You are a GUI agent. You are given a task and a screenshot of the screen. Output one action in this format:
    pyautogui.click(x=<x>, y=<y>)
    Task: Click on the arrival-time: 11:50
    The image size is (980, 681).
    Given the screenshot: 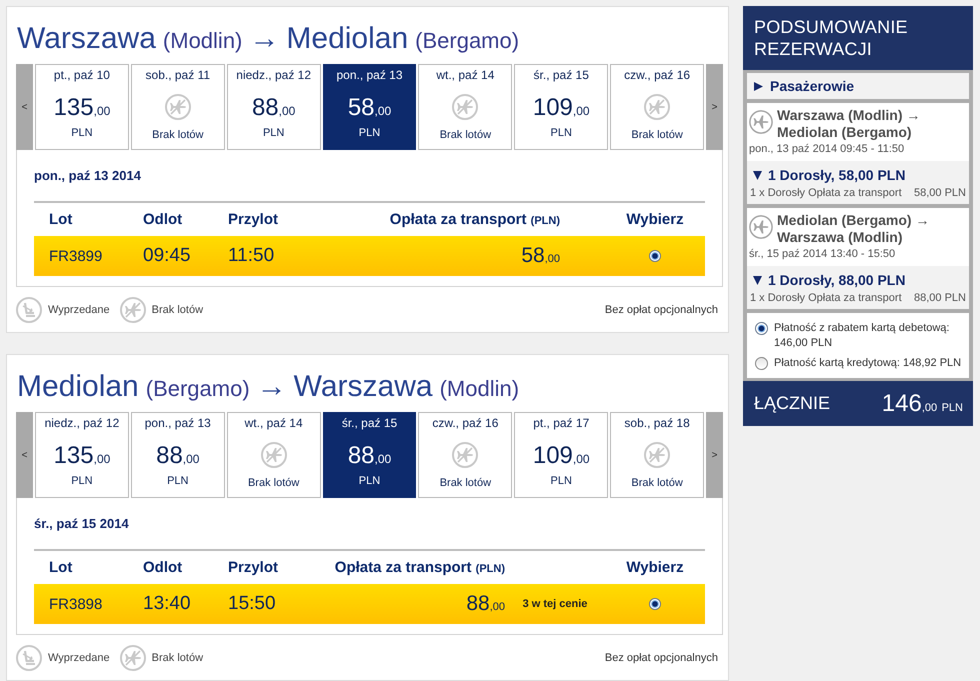 What is the action you would take?
    pyautogui.click(x=251, y=256)
    